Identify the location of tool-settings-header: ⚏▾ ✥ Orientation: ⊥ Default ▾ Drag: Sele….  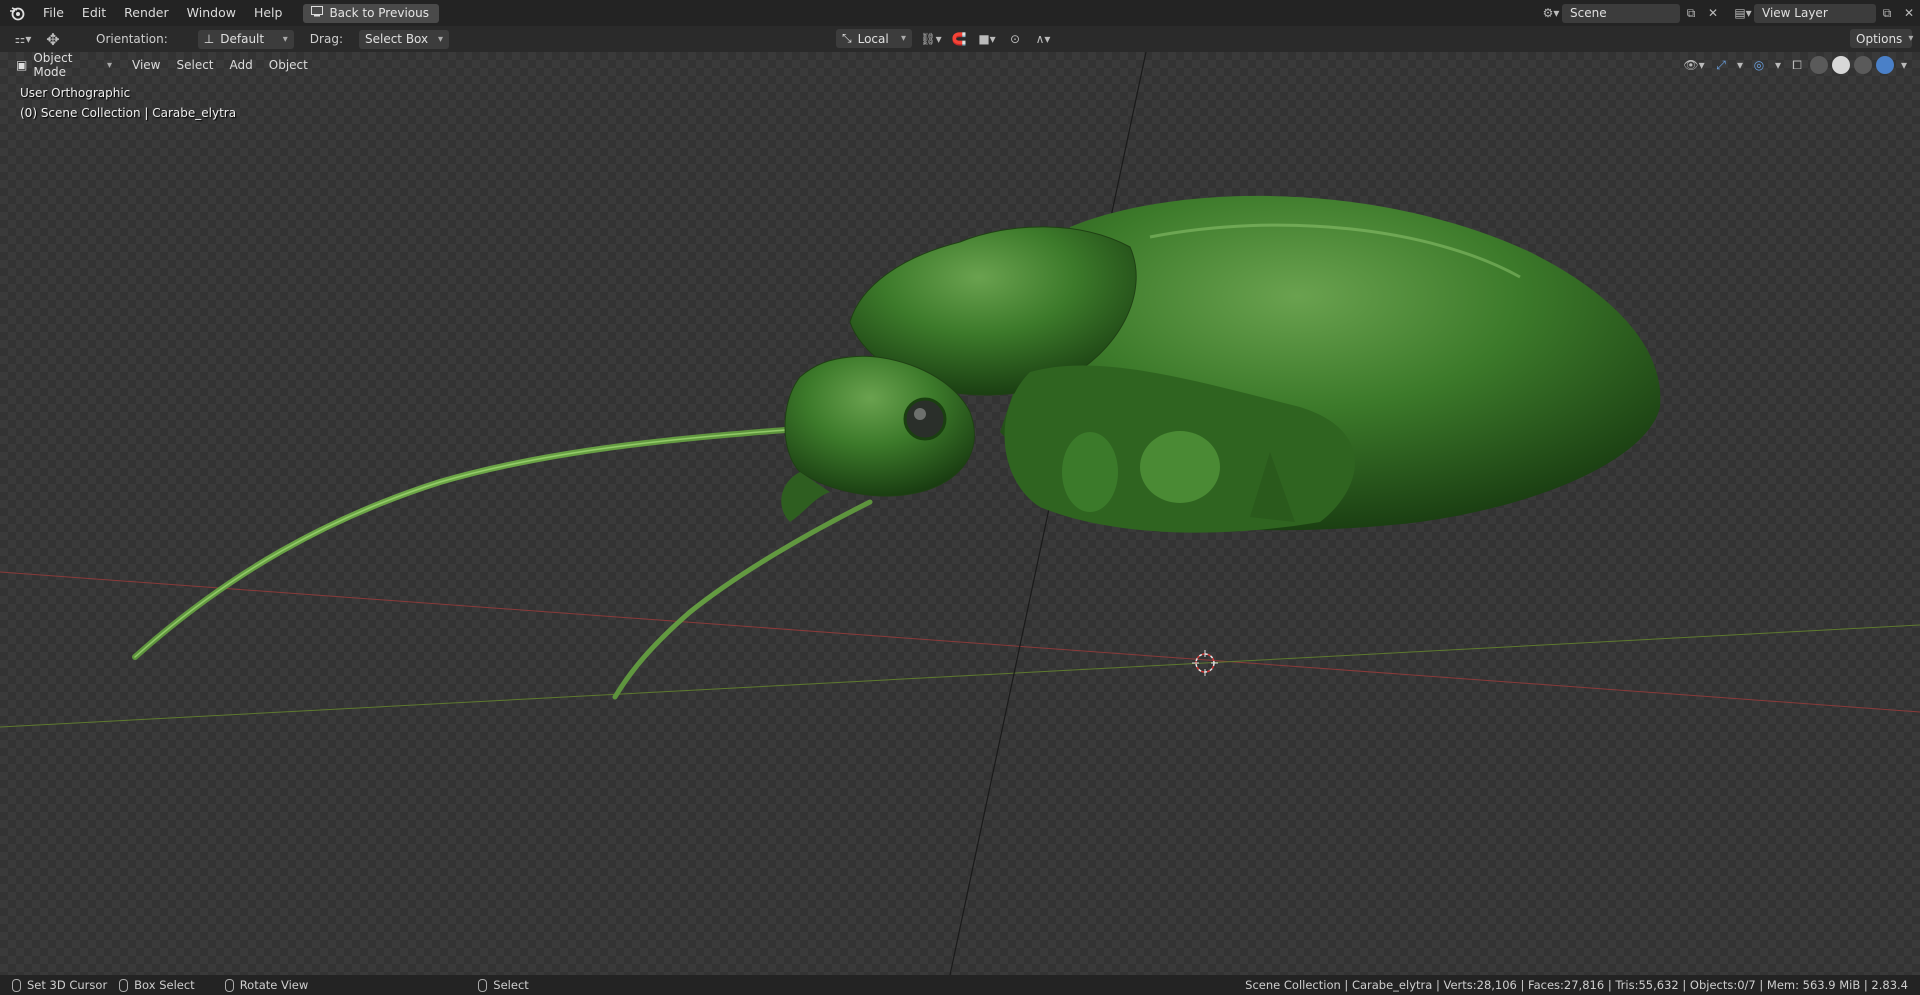
(960, 39).